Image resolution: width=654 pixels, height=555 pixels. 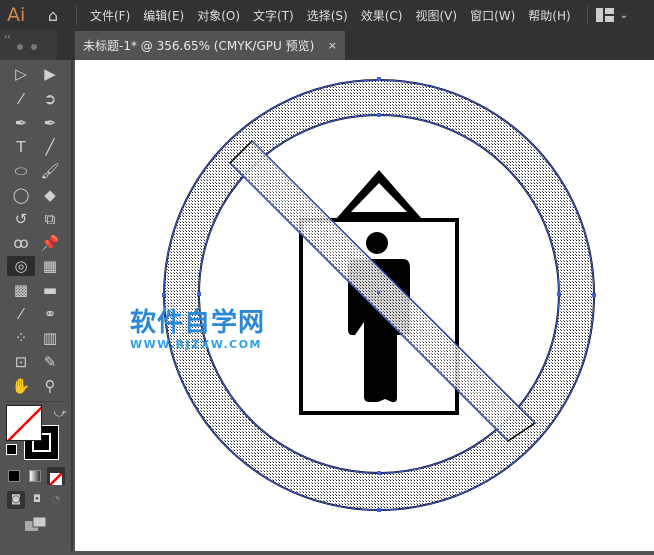 I want to click on gradient-mode-button, so click(x=35, y=476).